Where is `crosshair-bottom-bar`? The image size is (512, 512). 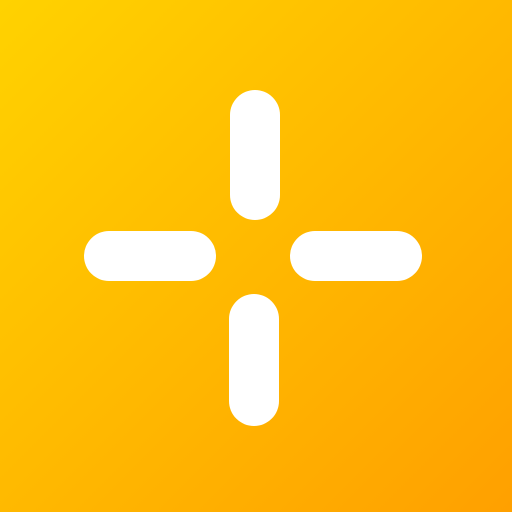 crosshair-bottom-bar is located at coordinates (254, 360).